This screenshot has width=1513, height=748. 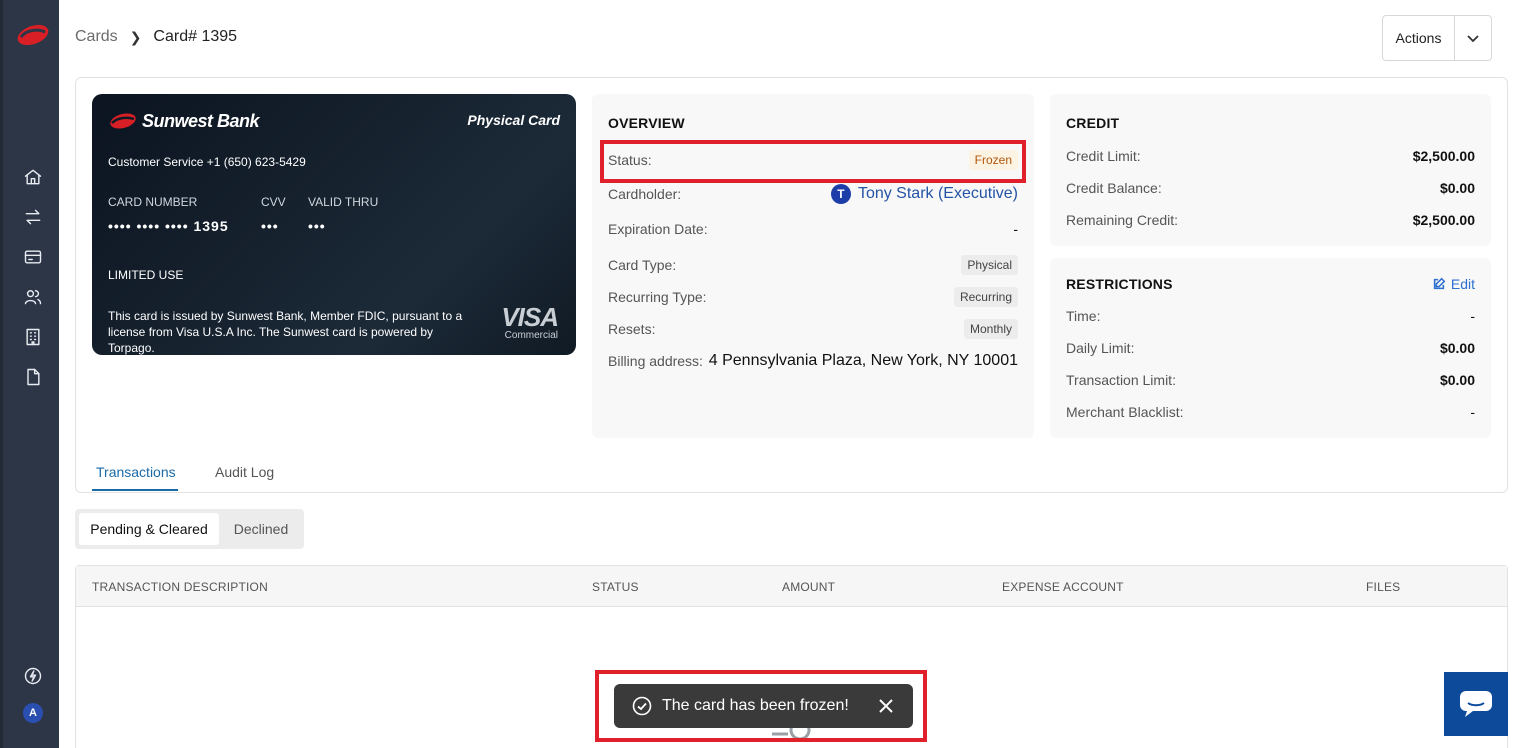 What do you see at coordinates (1473, 38) in the screenshot?
I see `chevron-down-icon` at bounding box center [1473, 38].